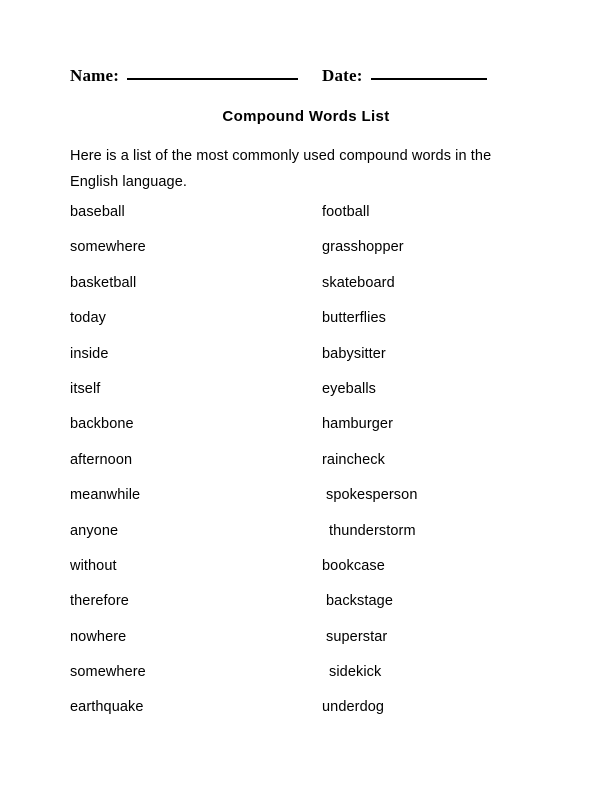 Image resolution: width=612 pixels, height=792 pixels. I want to click on word-row: backbone hamburger, so click(306, 433).